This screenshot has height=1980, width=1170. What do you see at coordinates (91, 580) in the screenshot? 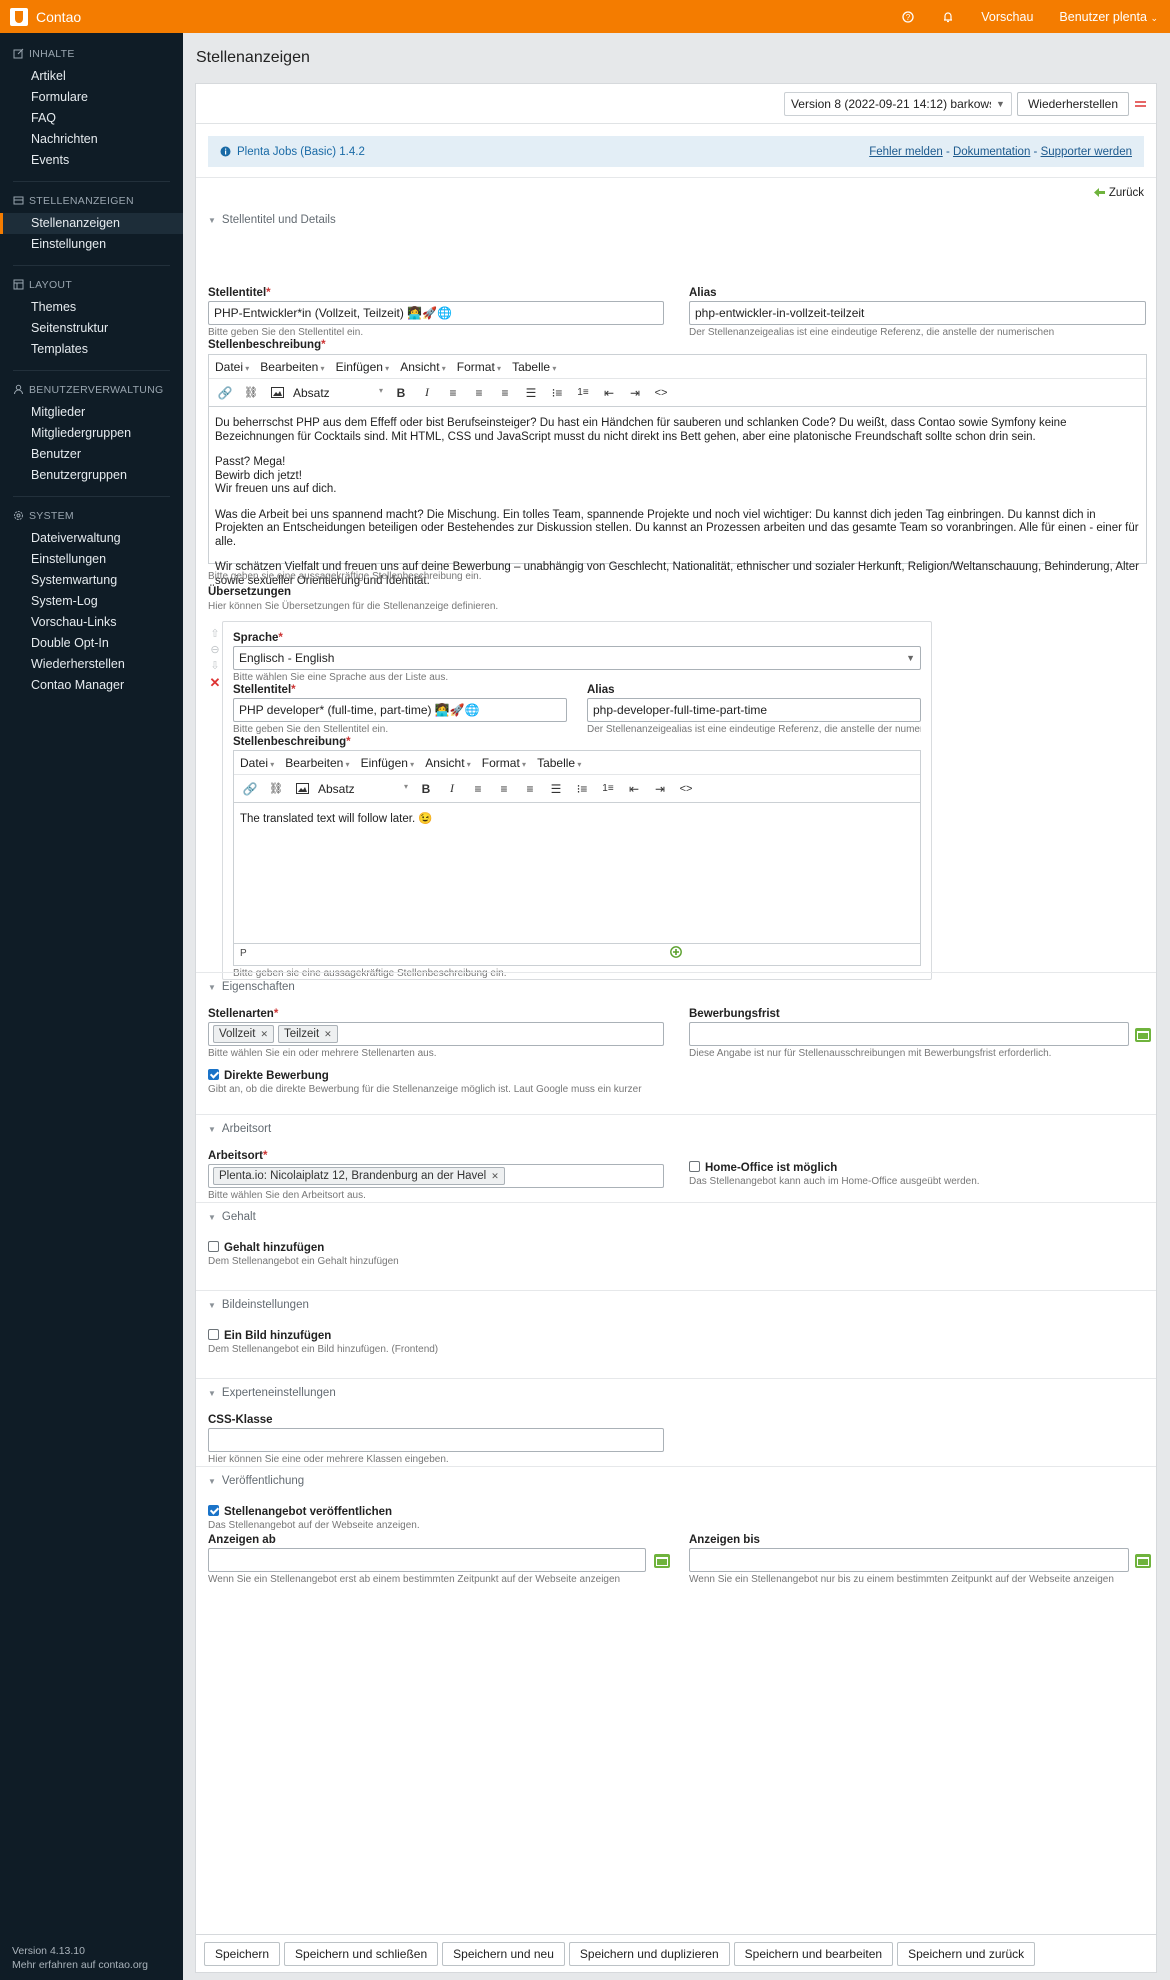
I see `sidebar-item-systemwartung: Systemwartung` at bounding box center [91, 580].